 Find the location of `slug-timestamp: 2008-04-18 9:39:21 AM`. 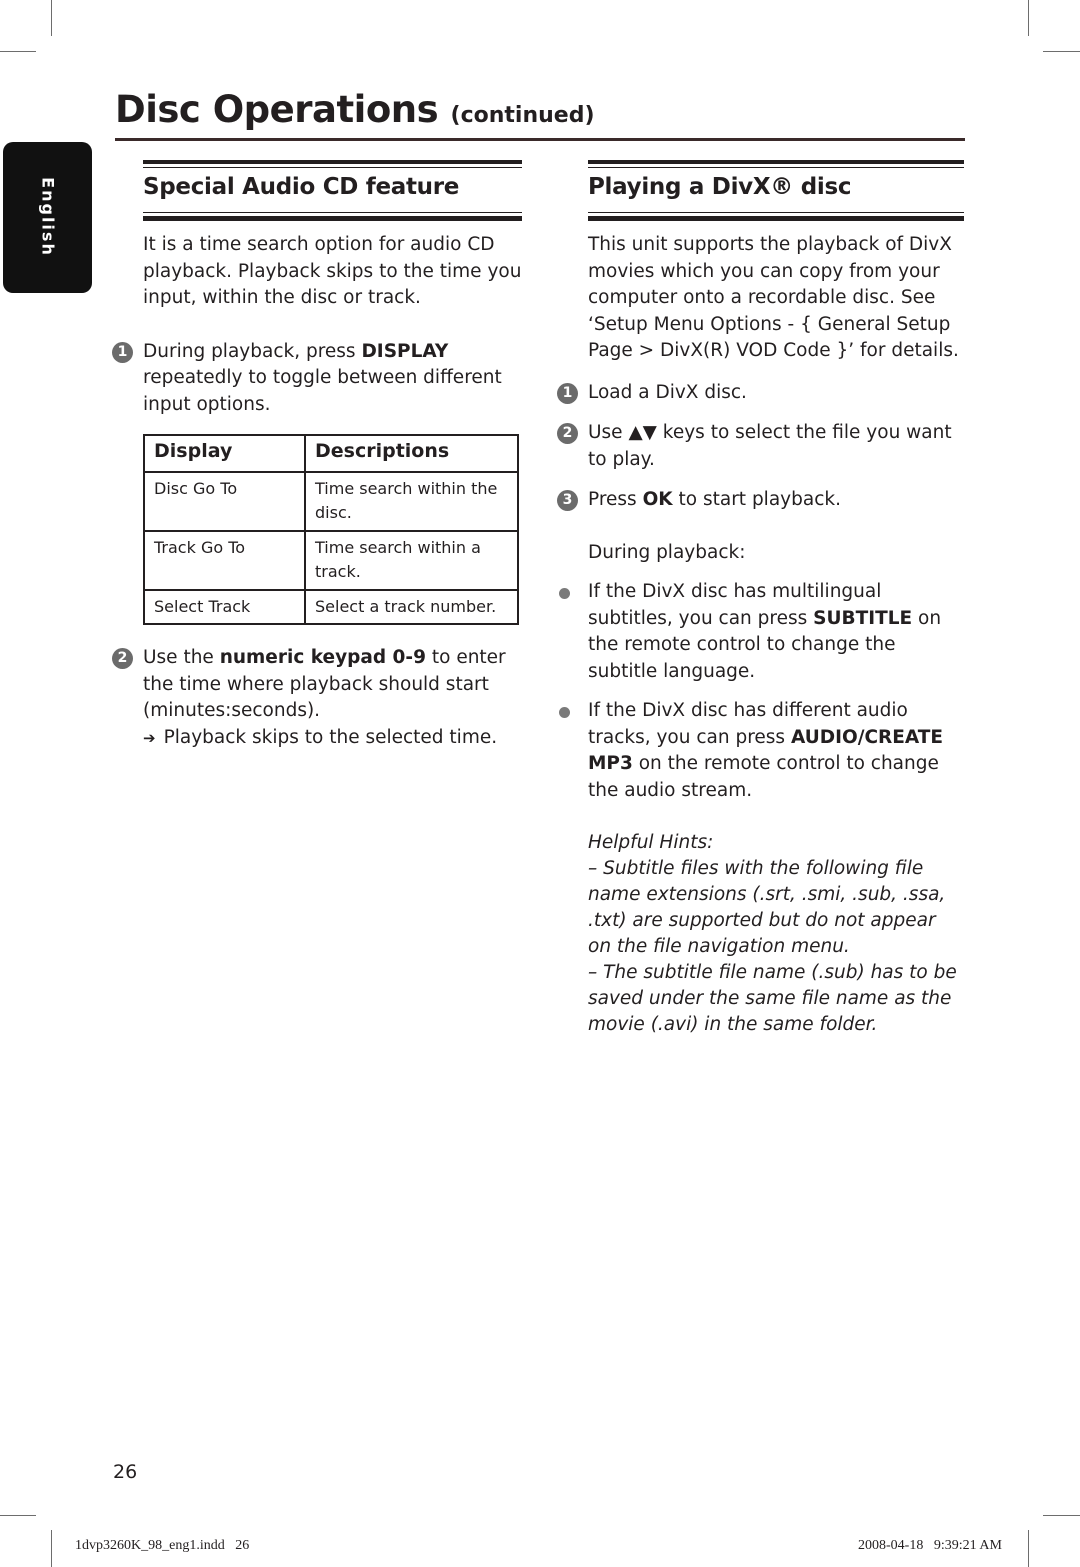

slug-timestamp: 2008-04-18 9:39:21 AM is located at coordinates (930, 1545).